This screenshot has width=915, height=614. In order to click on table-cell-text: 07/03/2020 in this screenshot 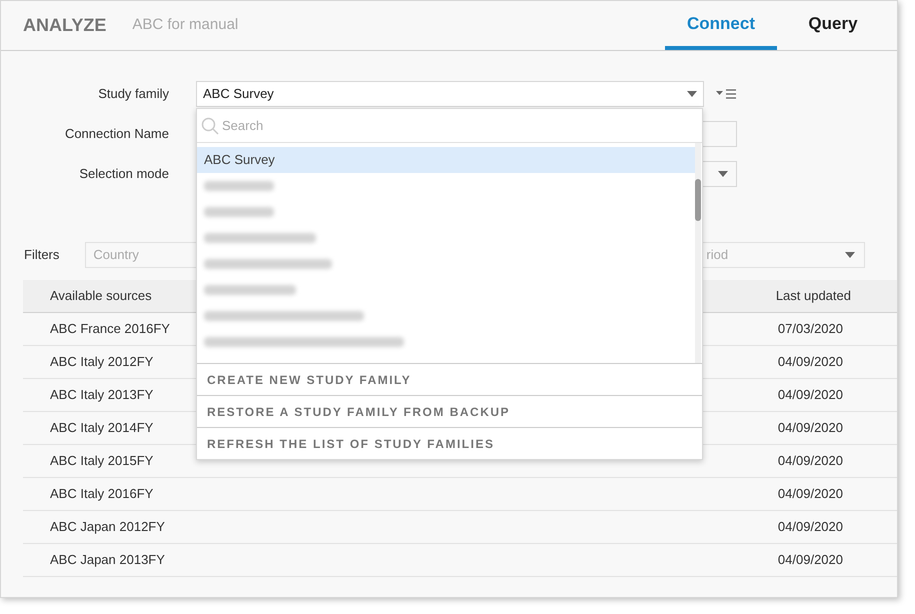, I will do `click(810, 329)`.